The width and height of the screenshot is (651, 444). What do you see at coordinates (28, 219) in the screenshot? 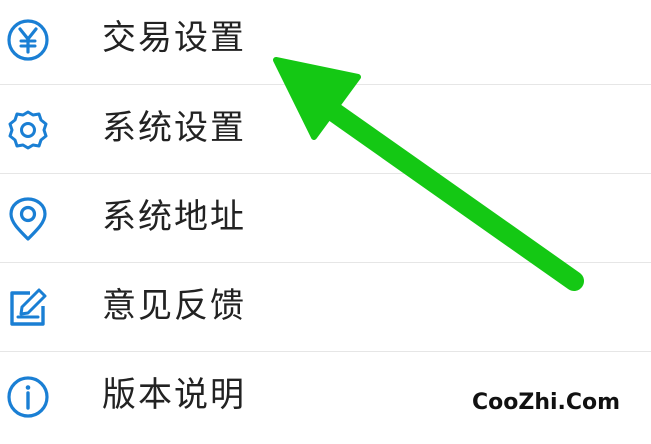
I see `location-pin-icon` at bounding box center [28, 219].